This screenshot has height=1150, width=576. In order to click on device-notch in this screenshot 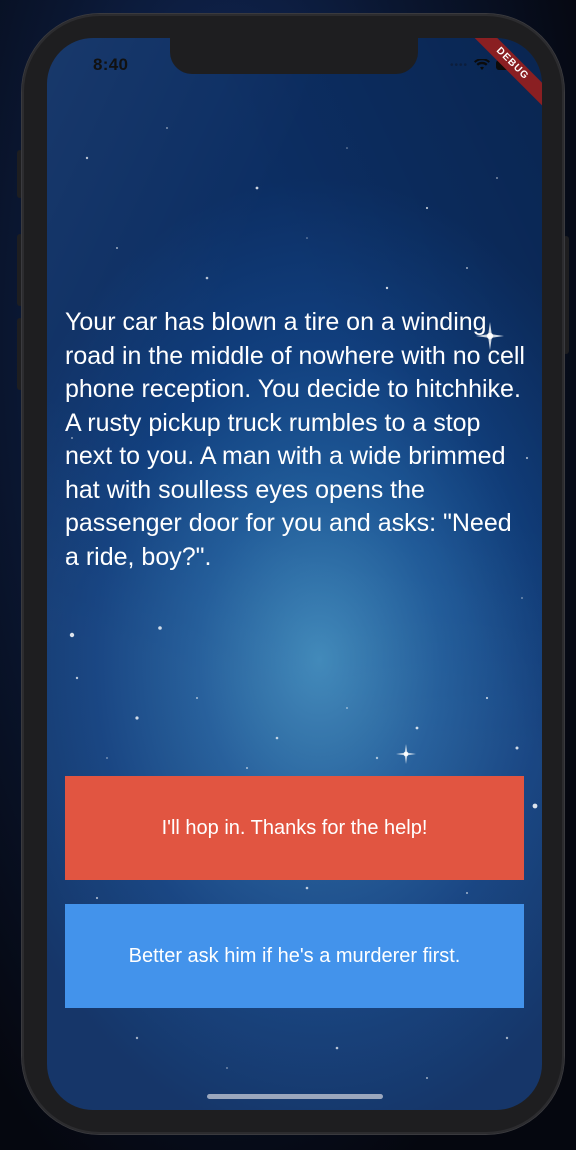, I will do `click(294, 56)`.